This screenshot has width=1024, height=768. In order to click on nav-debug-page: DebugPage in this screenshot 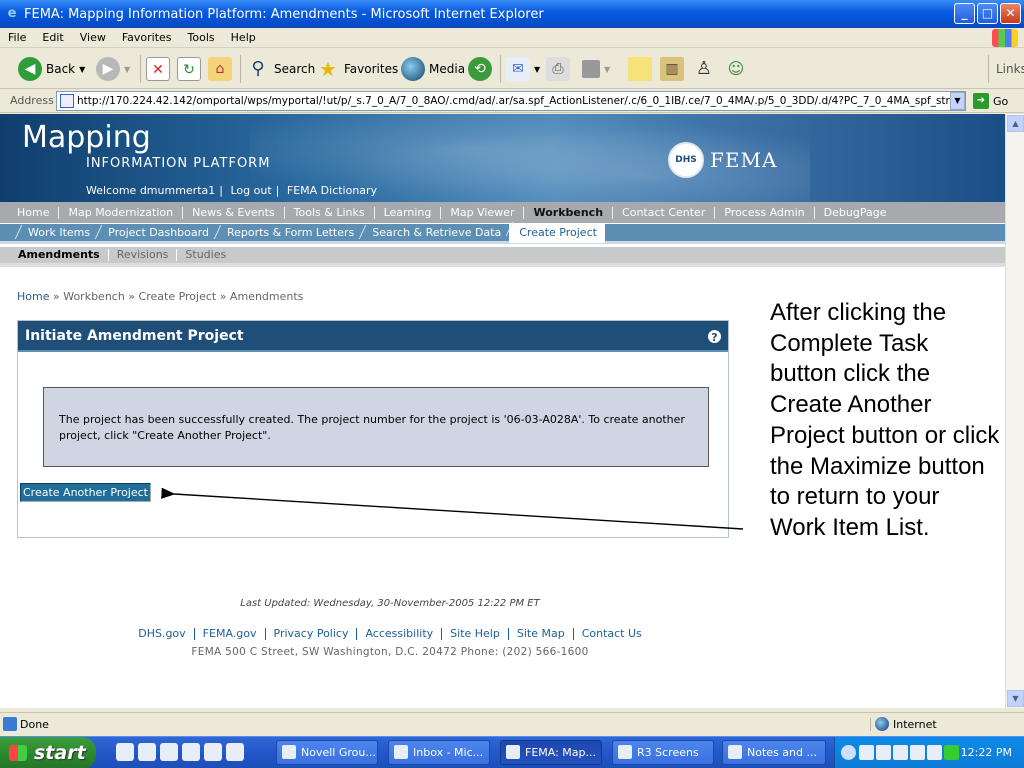, I will do `click(855, 212)`.